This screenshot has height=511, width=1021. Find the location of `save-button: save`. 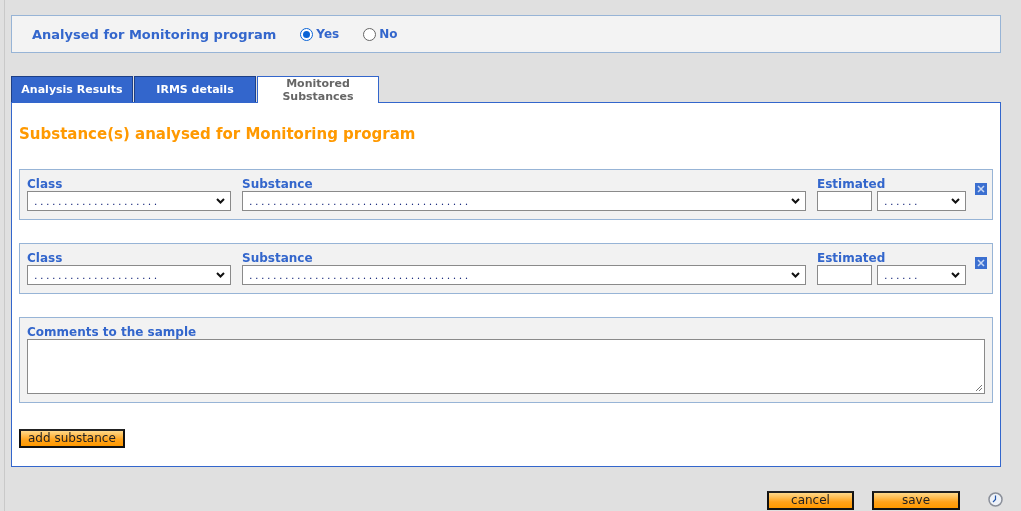

save-button: save is located at coordinates (916, 500).